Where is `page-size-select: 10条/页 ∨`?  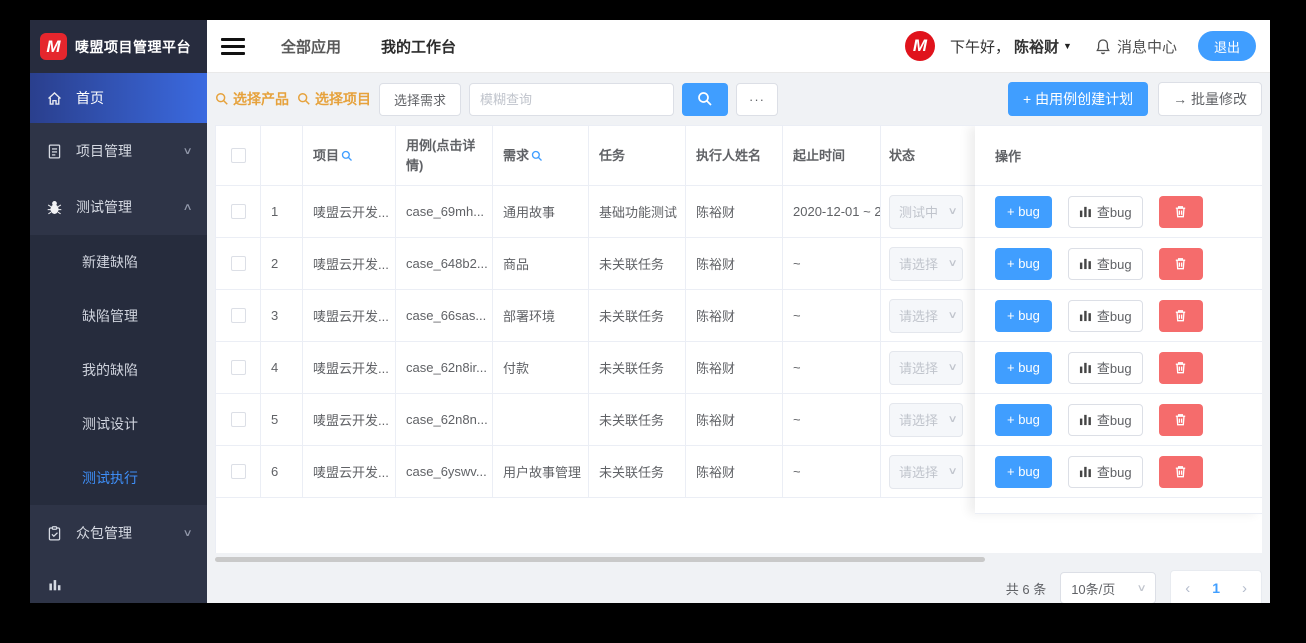 page-size-select: 10条/页 ∨ is located at coordinates (1108, 587).